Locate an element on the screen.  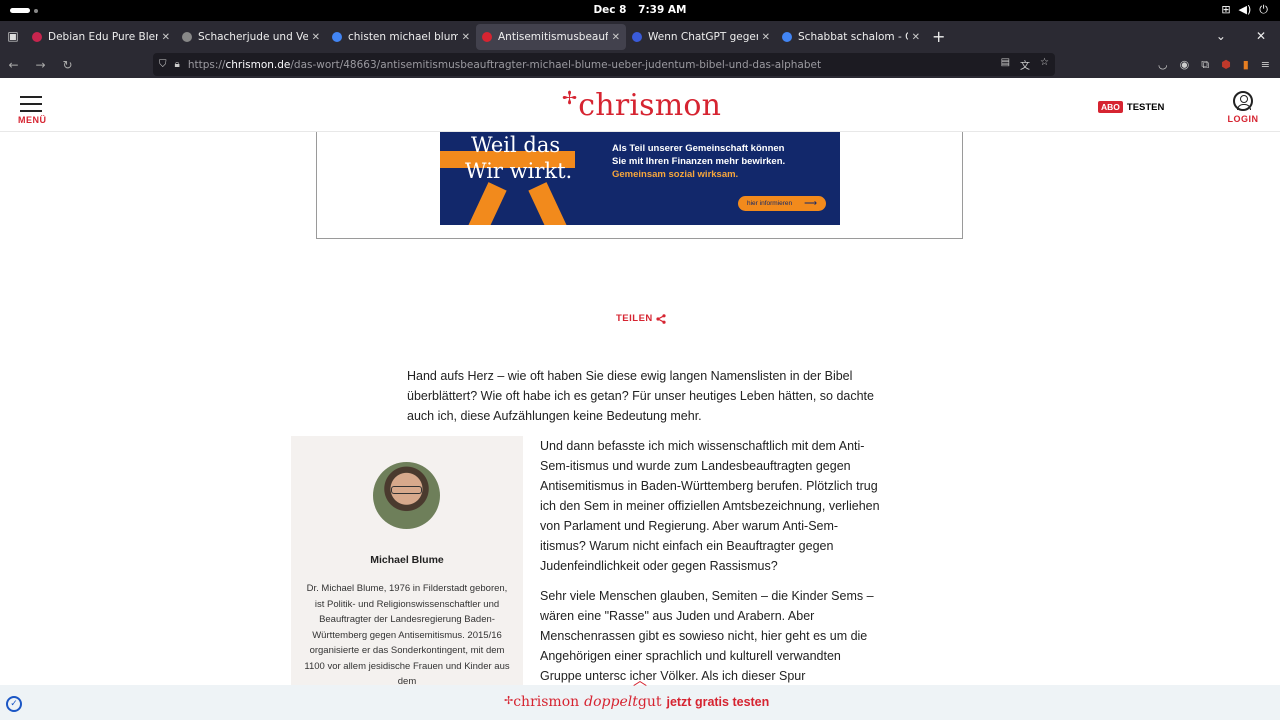
browser-tab: Schabbat schalom - Goog ✕ is located at coordinates (851, 37).